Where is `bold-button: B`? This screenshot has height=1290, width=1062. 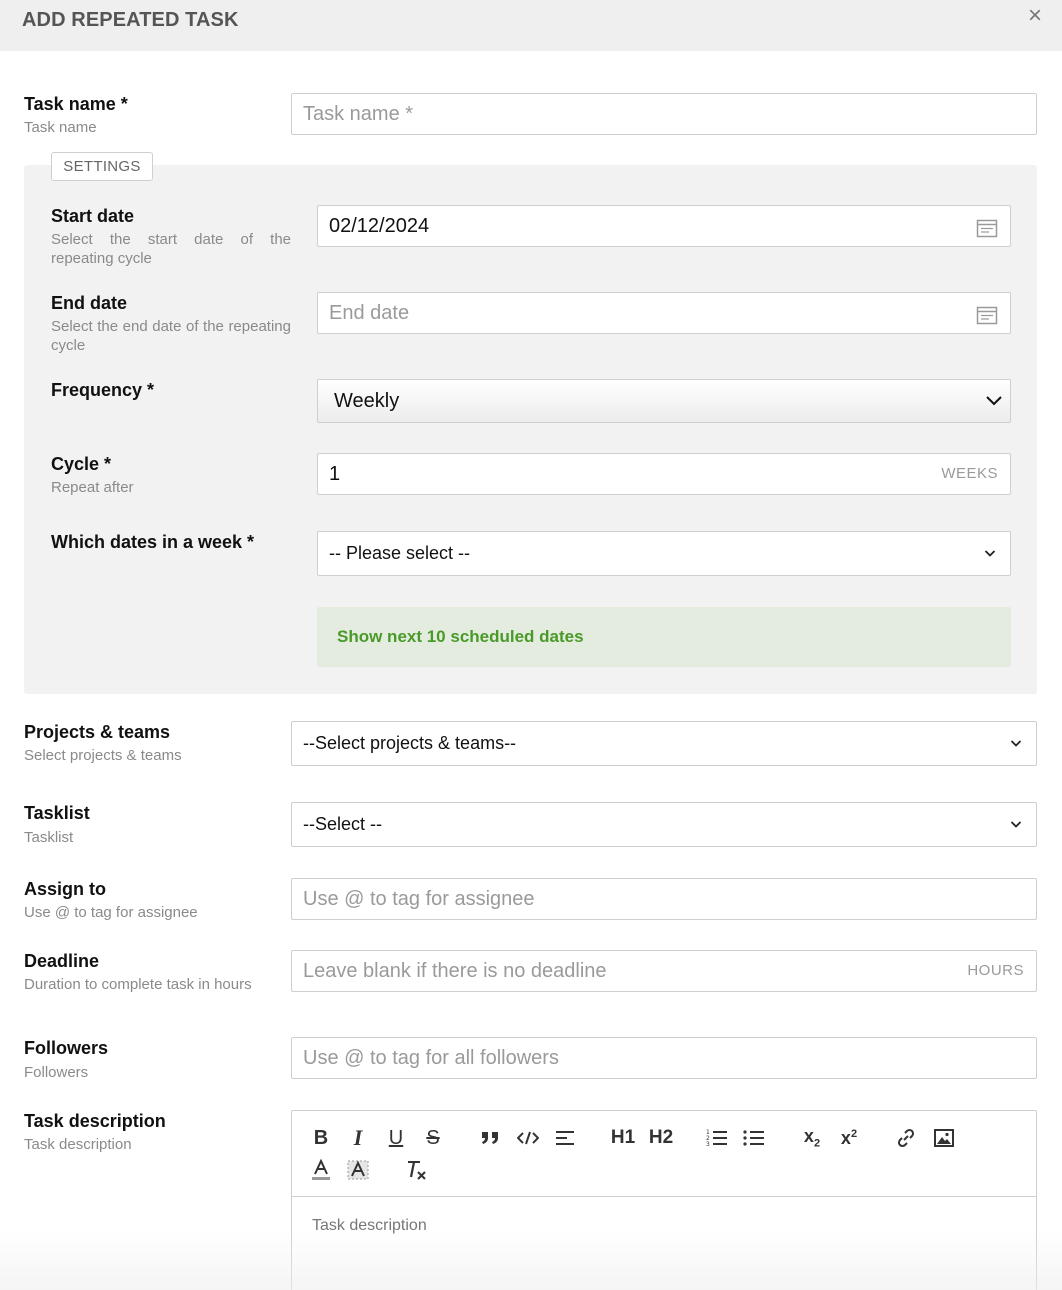
bold-button: B is located at coordinates (321, 1138).